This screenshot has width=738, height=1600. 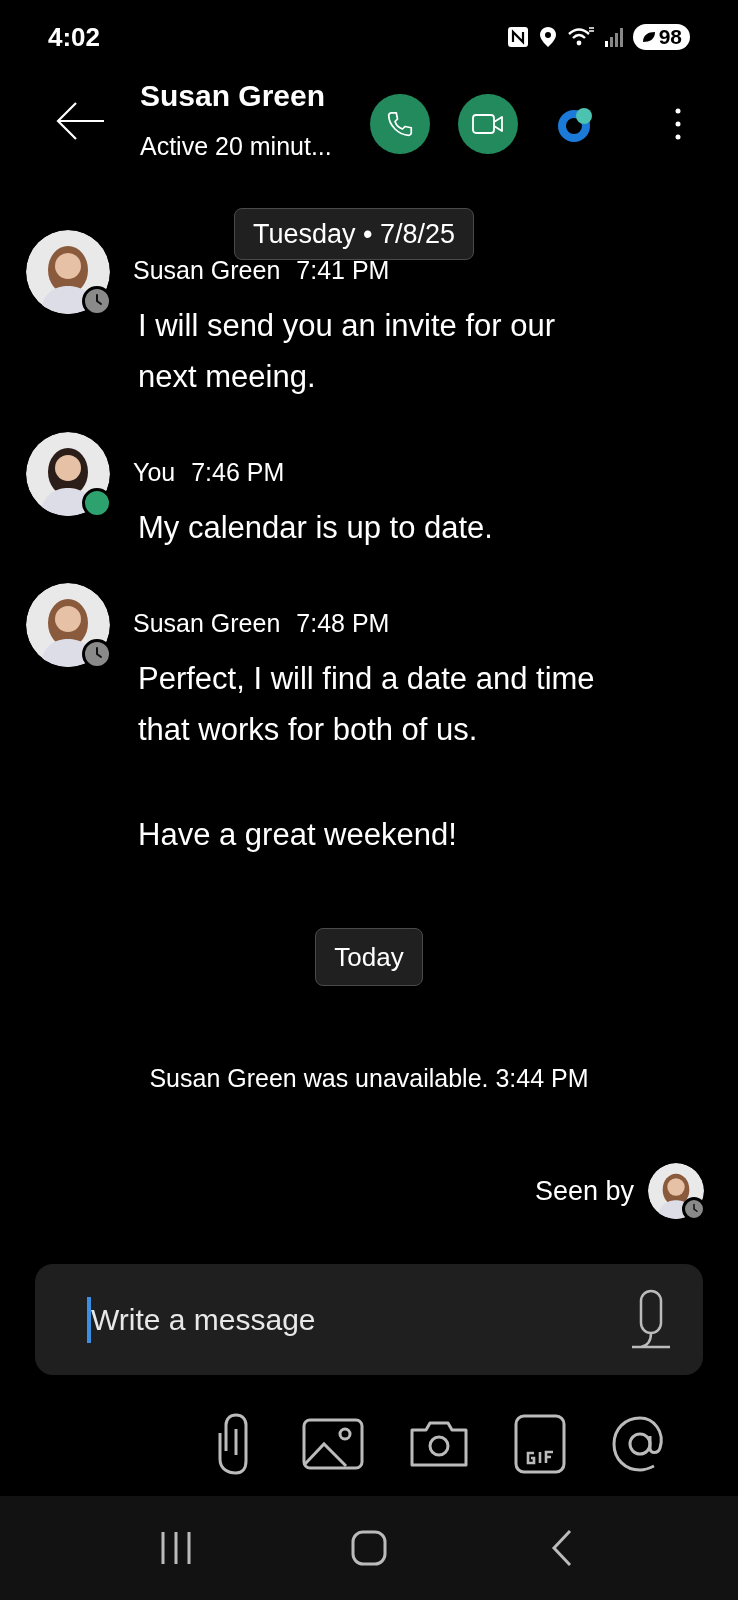 I want to click on sender-name: Susan Green, so click(x=207, y=623).